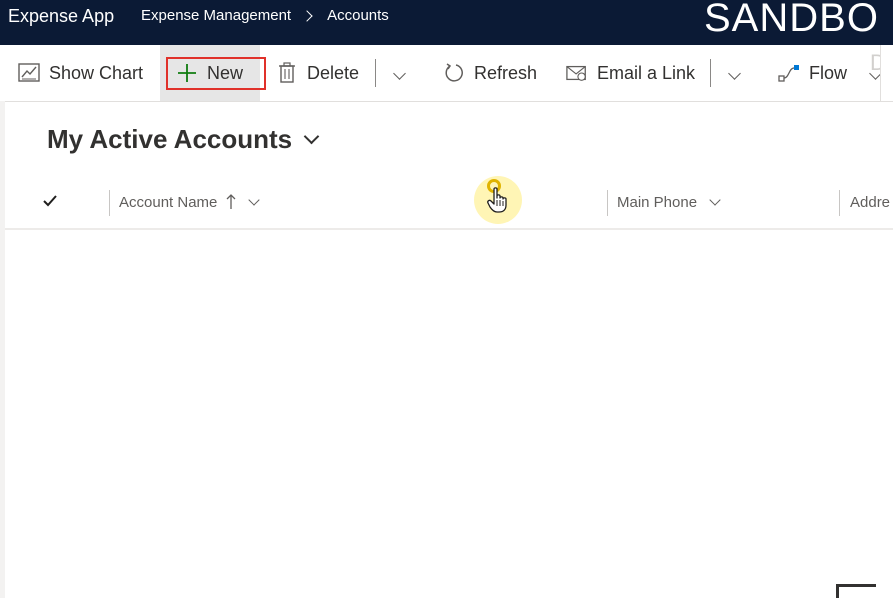 The image size is (893, 598). I want to click on environment-banner: SANDBO, so click(791, 20).